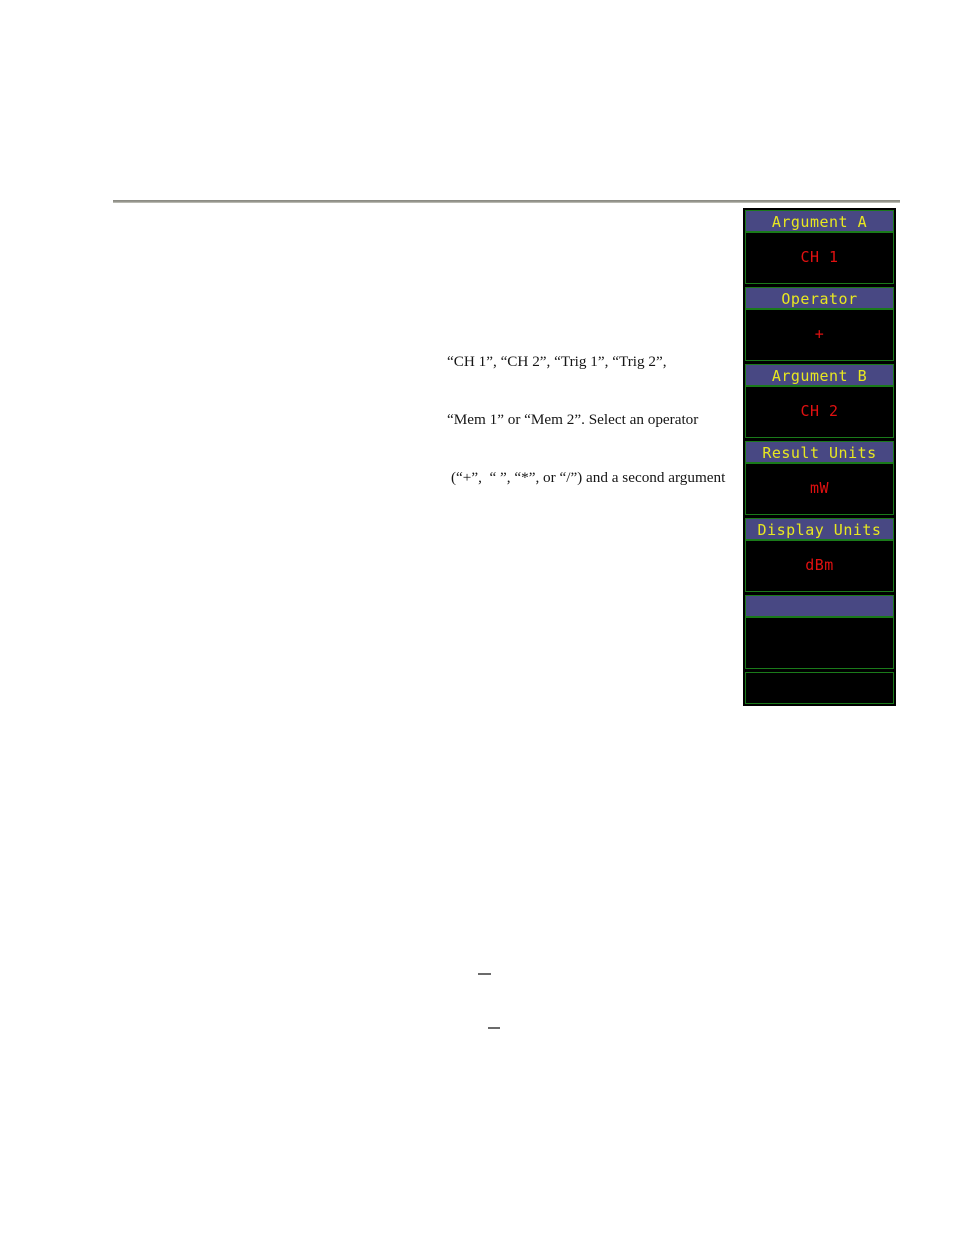  What do you see at coordinates (819, 258) in the screenshot?
I see `softkey-value-argument-a: CH 1` at bounding box center [819, 258].